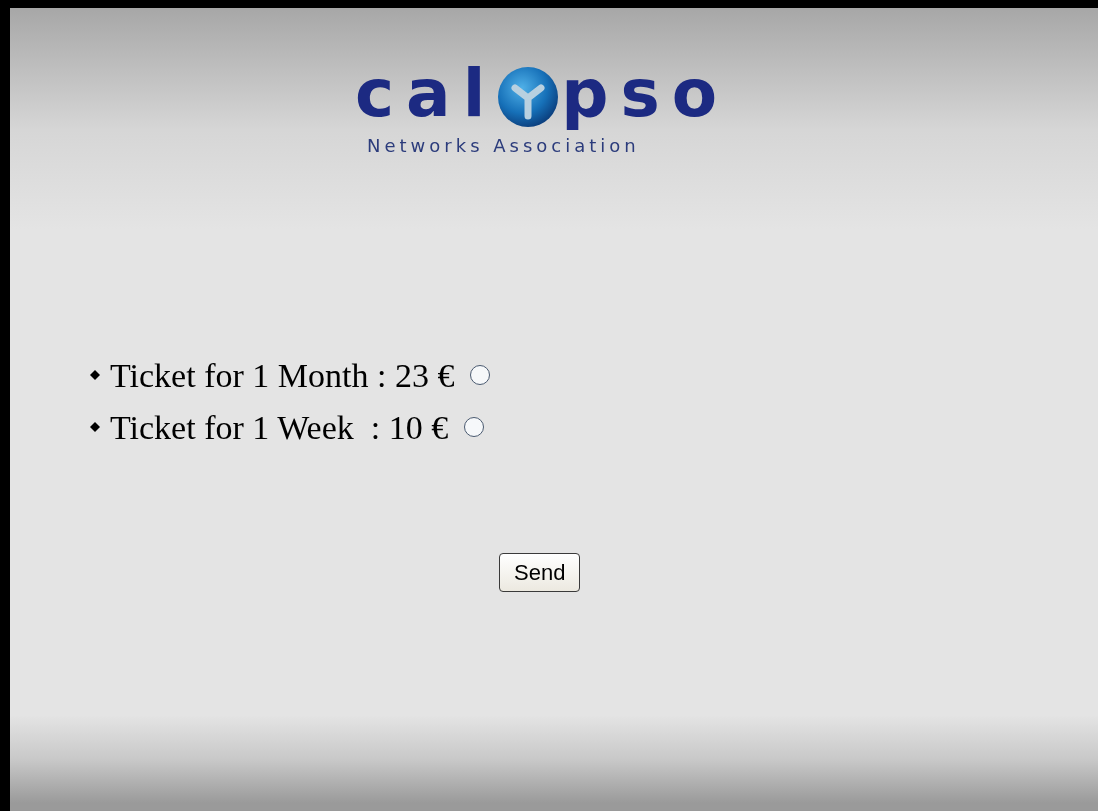 The image size is (1098, 811). I want to click on logo-text: cal, so click(426, 94).